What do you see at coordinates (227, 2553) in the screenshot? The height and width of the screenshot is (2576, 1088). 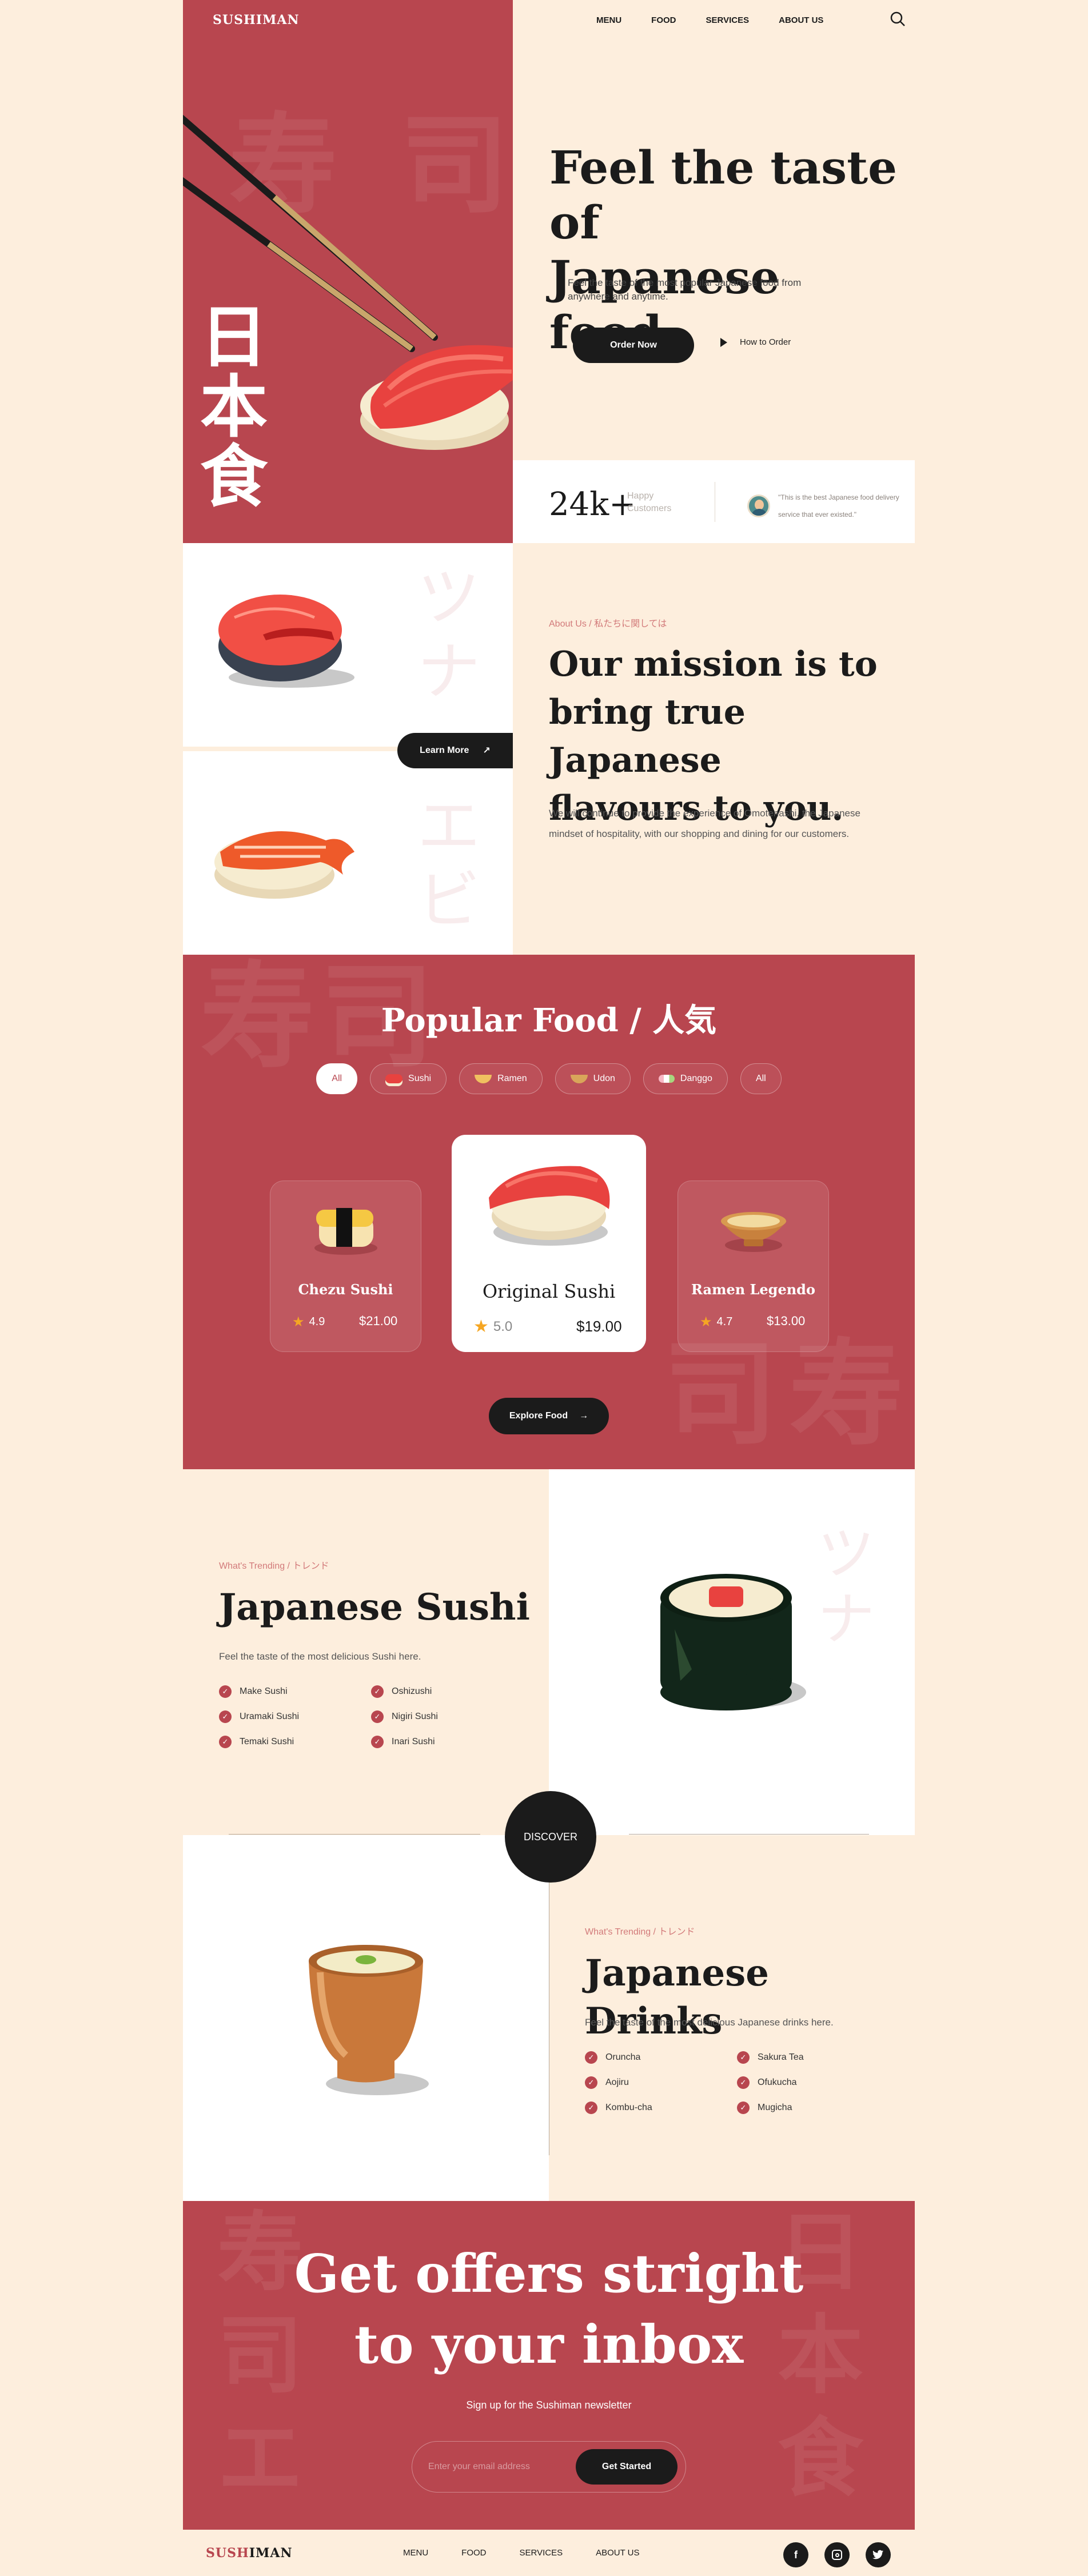 I see `footer-logo-accent: SUSH` at bounding box center [227, 2553].